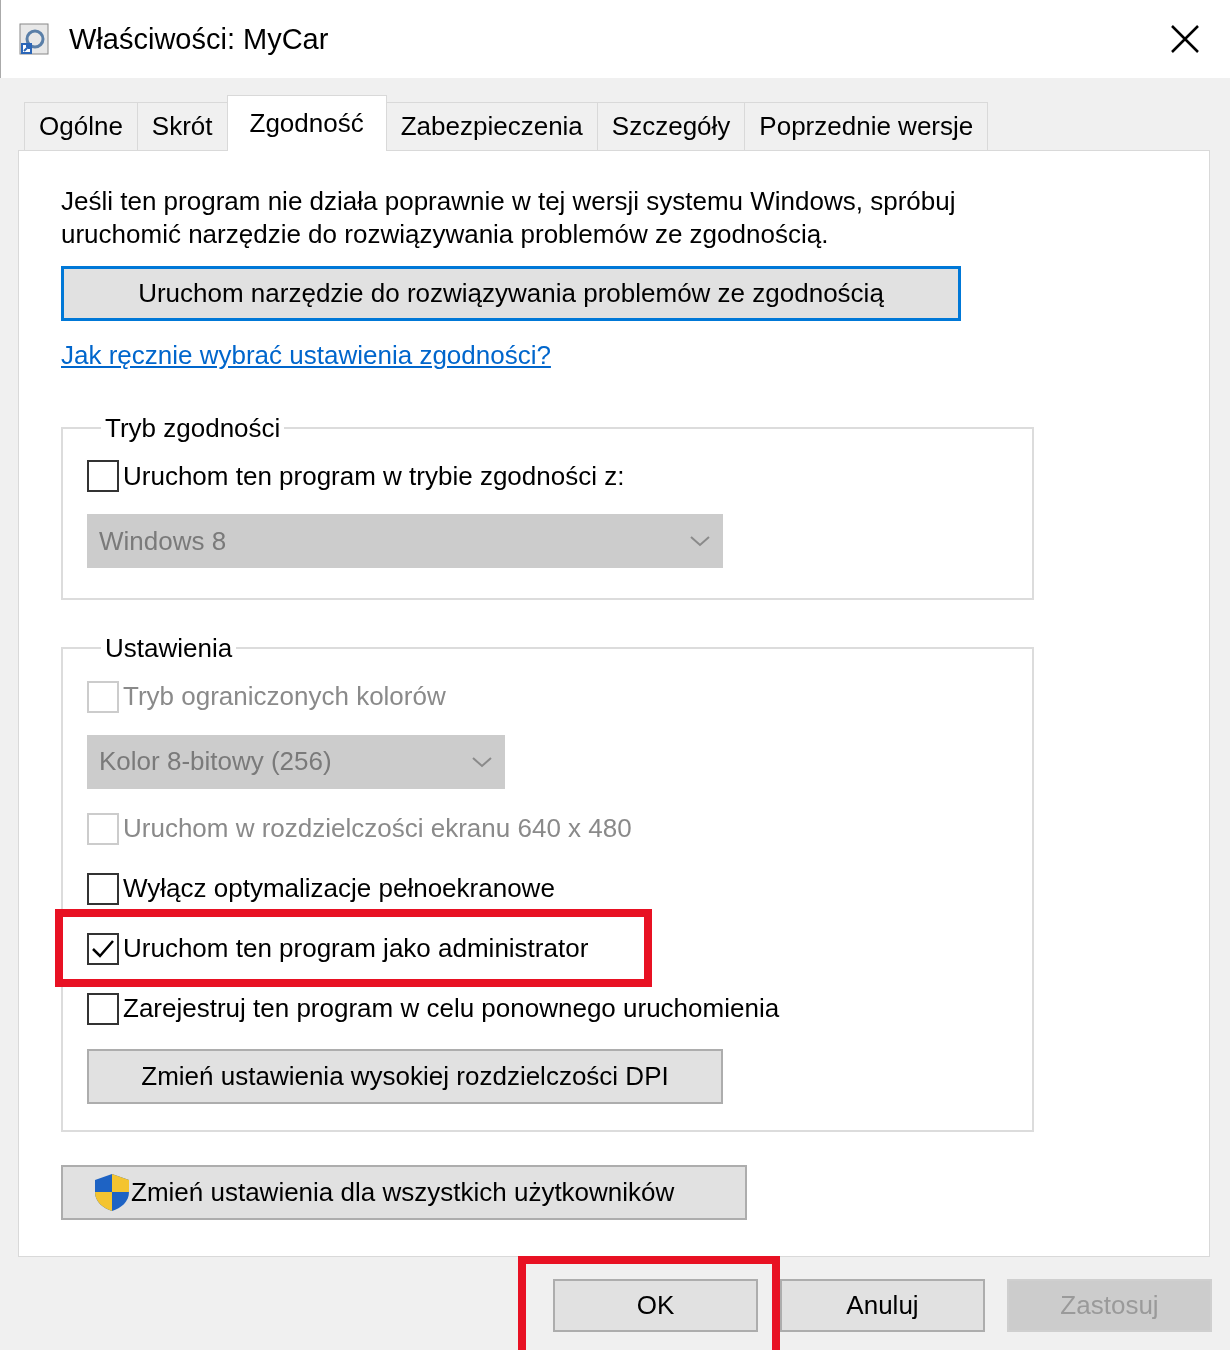  What do you see at coordinates (296, 761) in the screenshot?
I see `dropdown: Kolor 8-bitowy (256)` at bounding box center [296, 761].